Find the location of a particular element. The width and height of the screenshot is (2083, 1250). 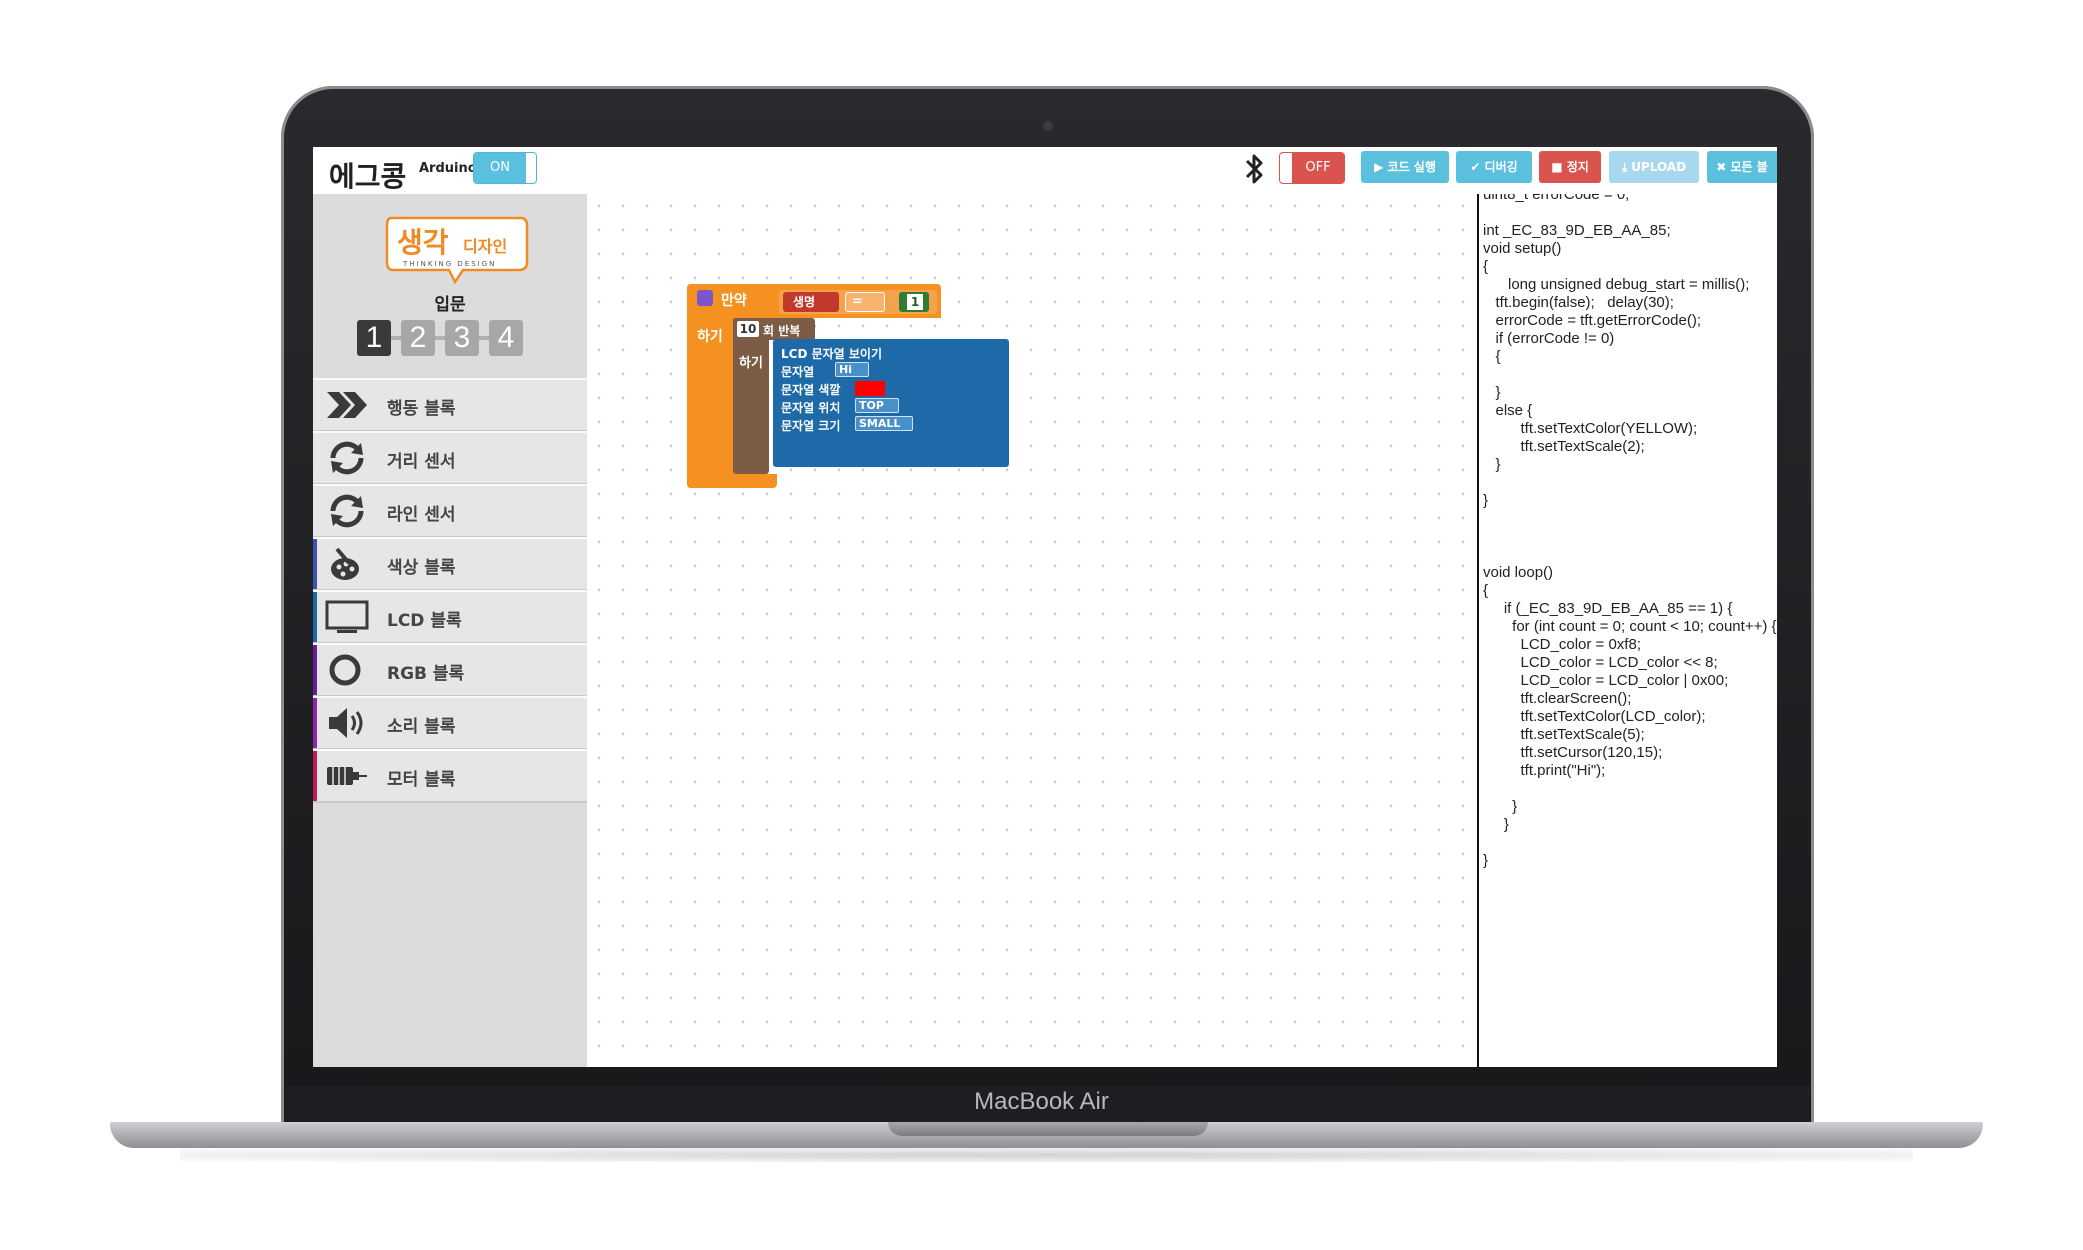

if-block-spine is located at coordinates (711, 386).